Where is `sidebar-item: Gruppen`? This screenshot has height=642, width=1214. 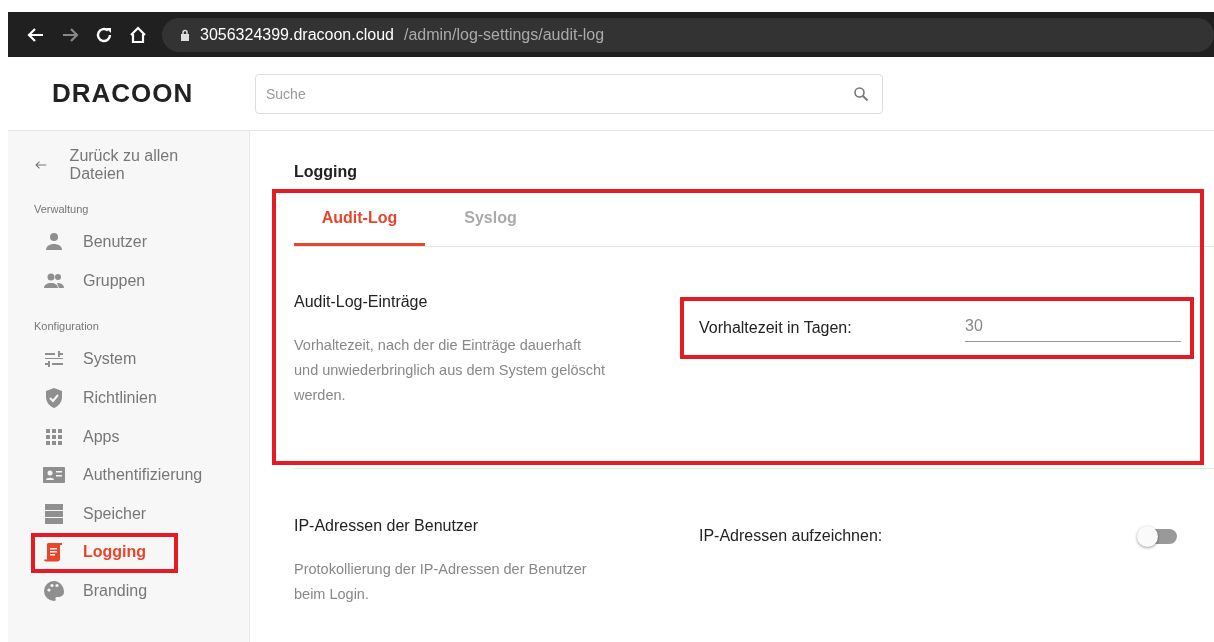 sidebar-item: Gruppen is located at coordinates (128, 281).